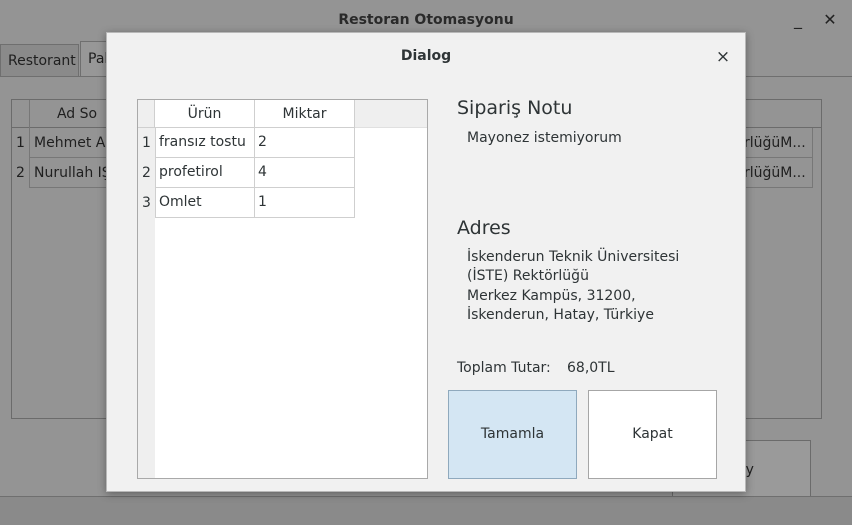 This screenshot has height=525, width=852. I want to click on dialog-title: Dialog, so click(426, 56).